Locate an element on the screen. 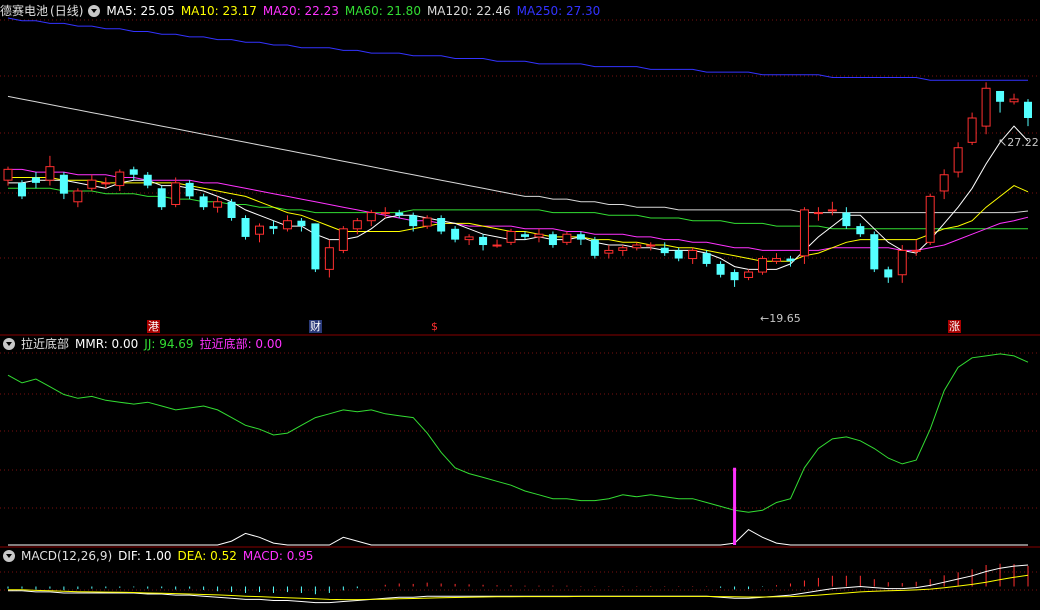 This screenshot has height=610, width=1040. event-marker-rise: 涨 is located at coordinates (954, 326).